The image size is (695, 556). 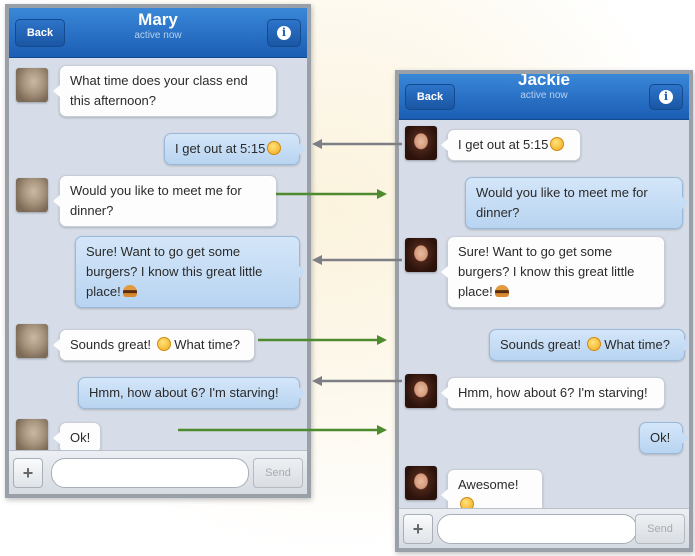 I want to click on contact-name: Jackie, so click(x=544, y=79).